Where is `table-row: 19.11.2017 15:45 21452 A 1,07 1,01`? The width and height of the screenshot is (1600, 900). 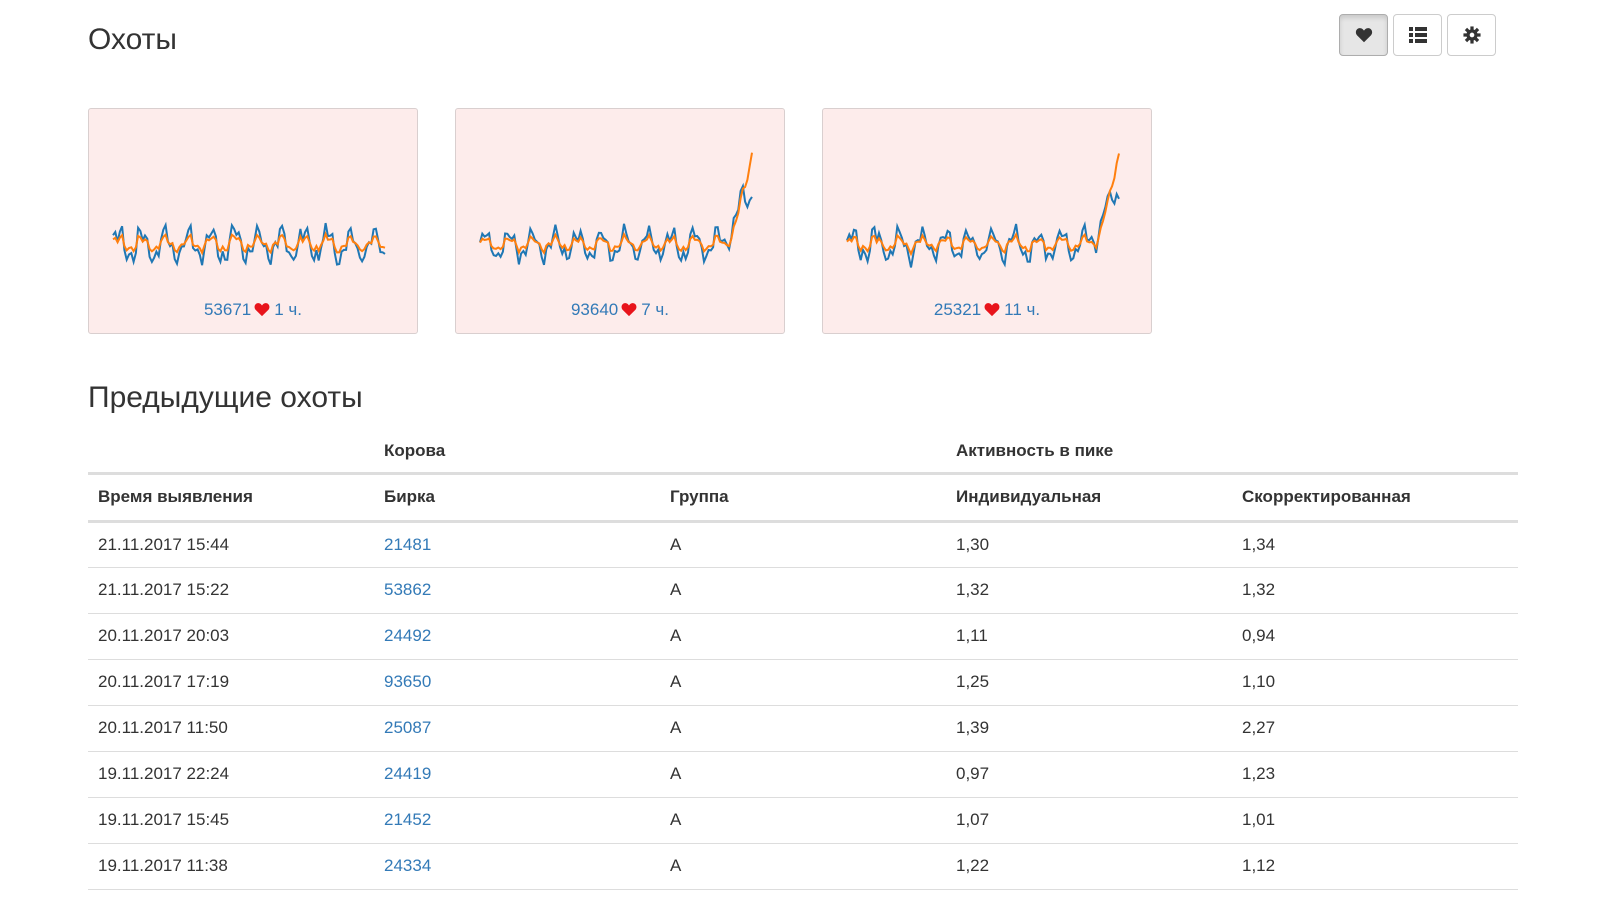 table-row: 19.11.2017 15:45 21452 A 1,07 1,01 is located at coordinates (803, 820).